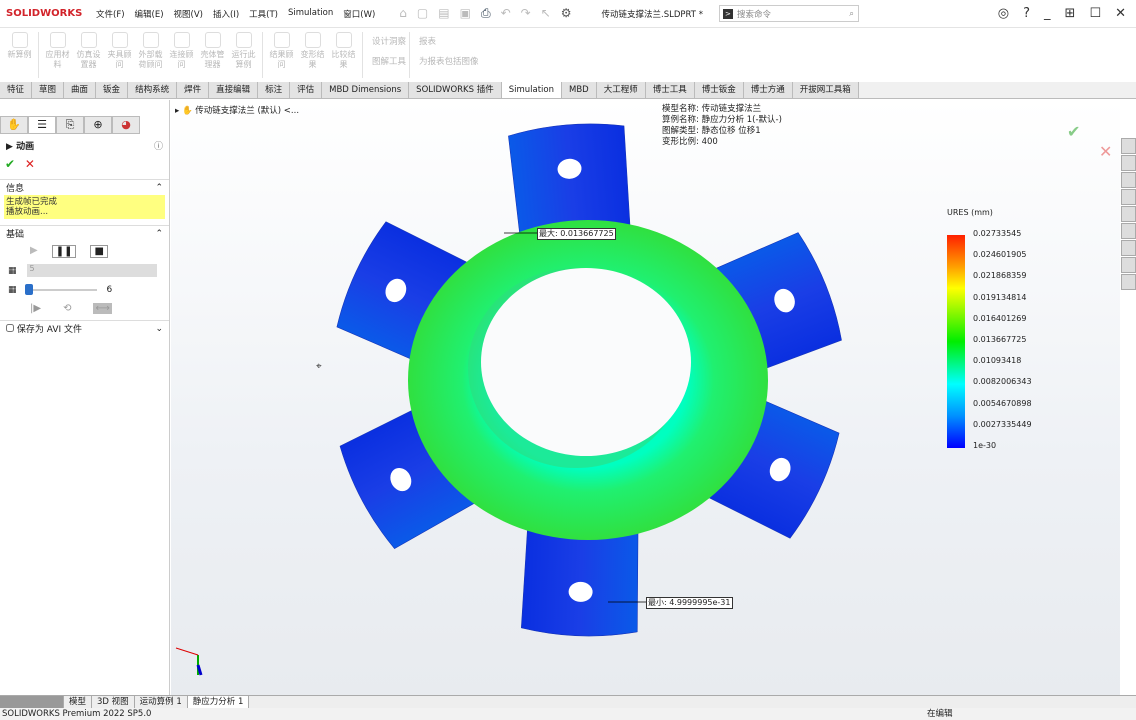 The height and width of the screenshot is (720, 1136). I want to click on task-pane-forum, so click(1128, 282).